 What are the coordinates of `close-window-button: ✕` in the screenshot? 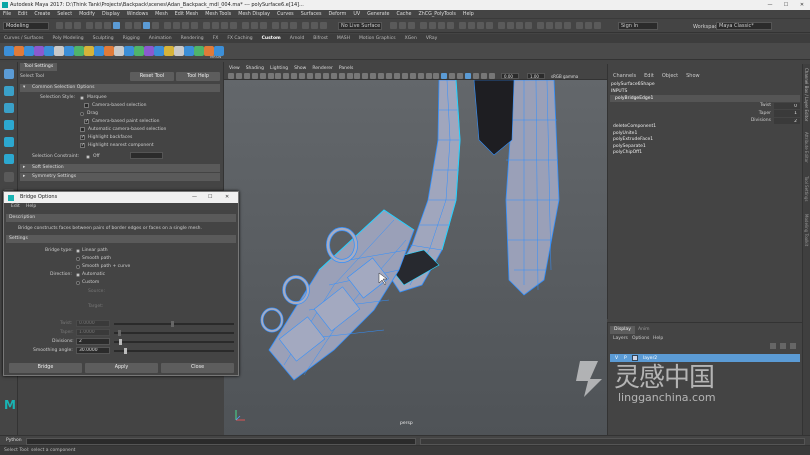 It's located at (802, 5).